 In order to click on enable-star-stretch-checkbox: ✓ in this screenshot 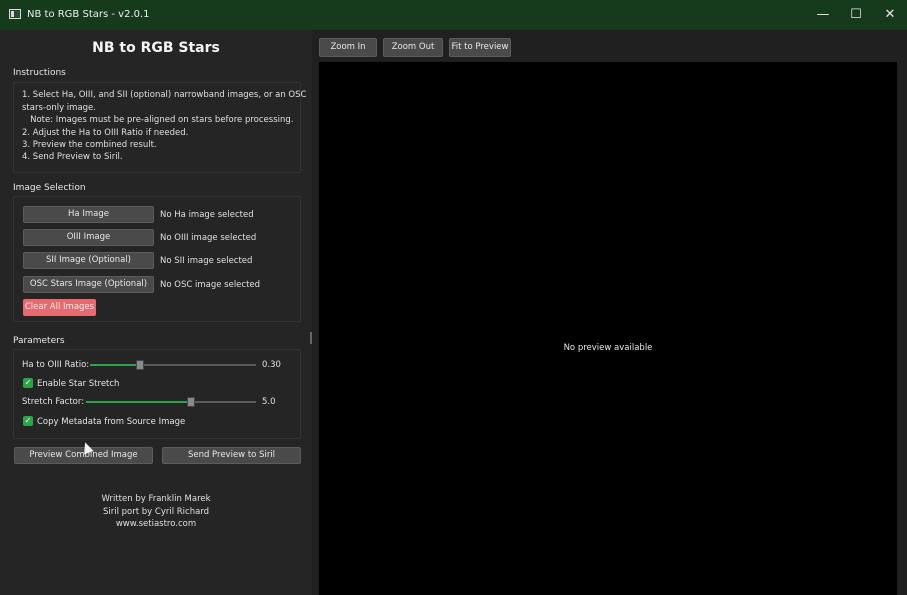, I will do `click(28, 383)`.